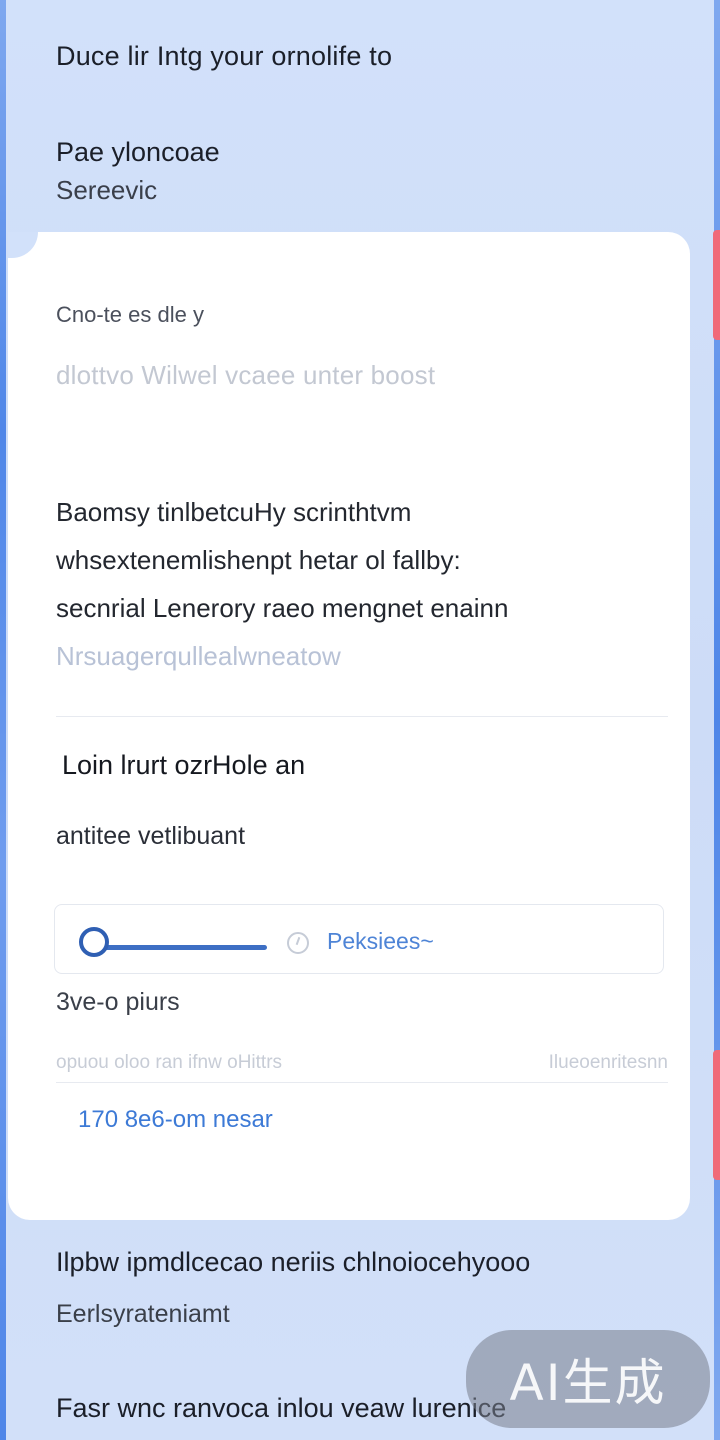 The width and height of the screenshot is (720, 1440). I want to click on page-heading: Duce lir Intg your ornolife to, so click(224, 56).